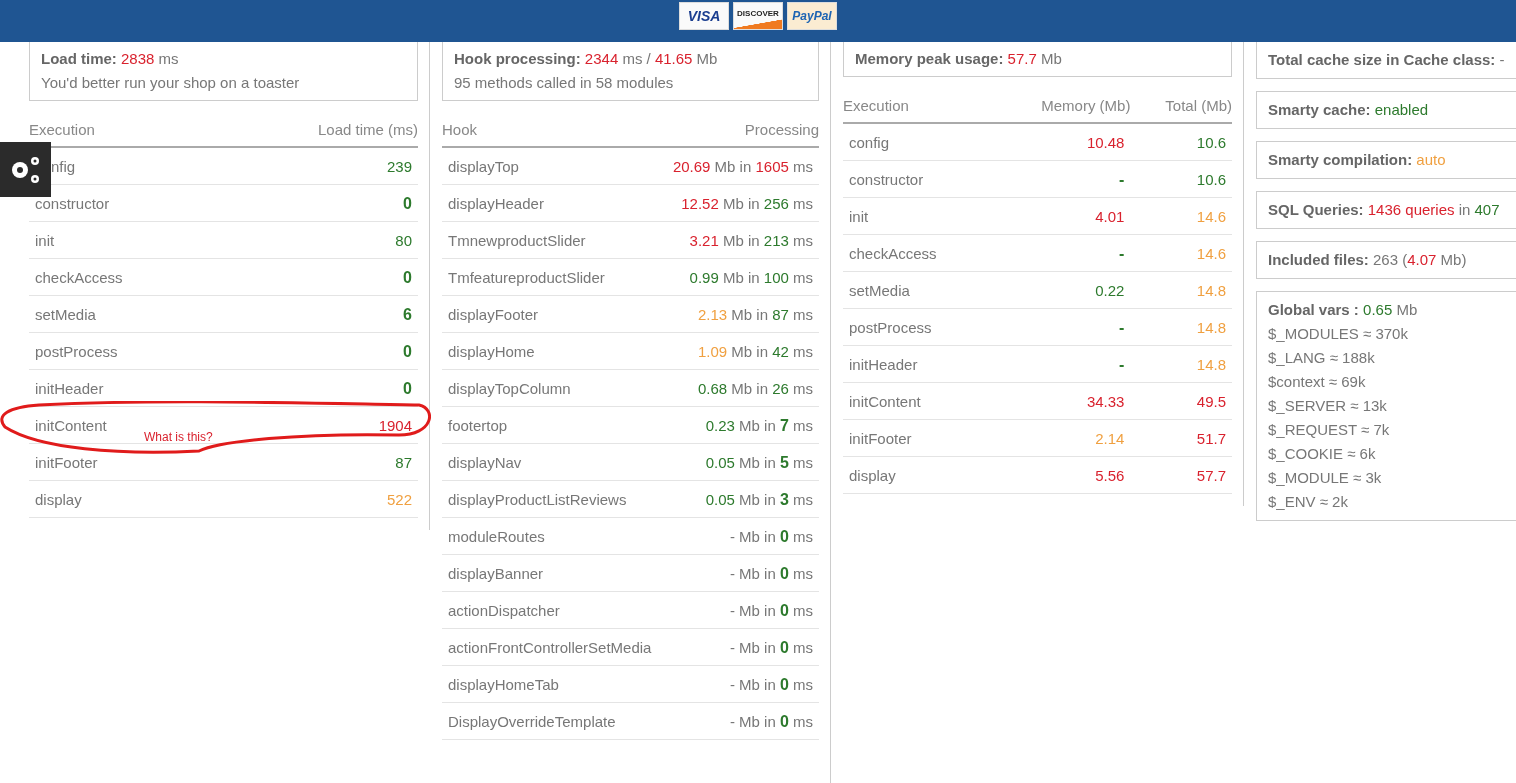  I want to click on column-header: Memory (Mb), so click(1062, 106).